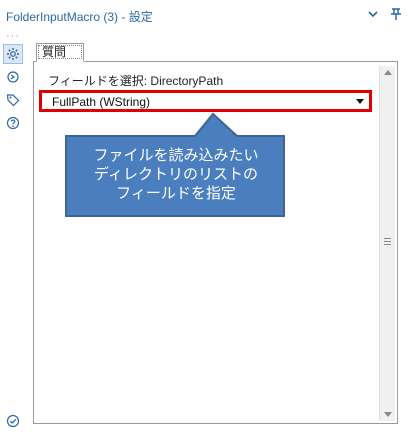 This screenshot has height=432, width=409. I want to click on check-circle-icon, so click(13, 421).